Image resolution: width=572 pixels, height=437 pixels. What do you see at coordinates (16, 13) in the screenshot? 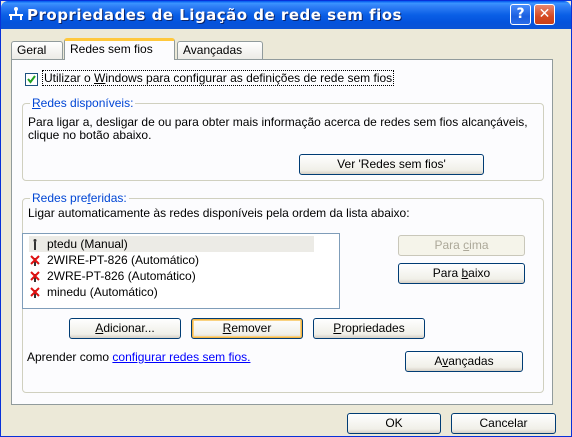
I see `network-connection-icon` at bounding box center [16, 13].